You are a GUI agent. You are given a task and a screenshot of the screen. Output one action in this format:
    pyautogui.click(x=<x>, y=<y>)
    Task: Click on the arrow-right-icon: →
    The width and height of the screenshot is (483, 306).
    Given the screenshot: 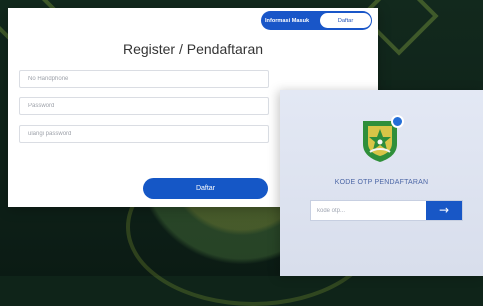 What is the action you would take?
    pyautogui.click(x=444, y=210)
    